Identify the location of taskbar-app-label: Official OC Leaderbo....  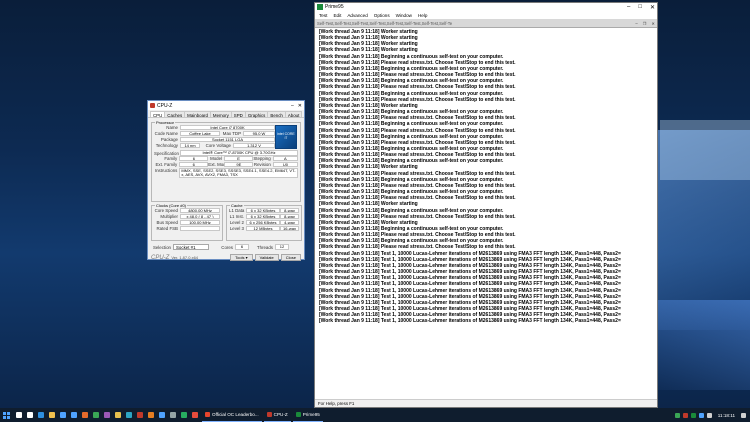
(235, 414).